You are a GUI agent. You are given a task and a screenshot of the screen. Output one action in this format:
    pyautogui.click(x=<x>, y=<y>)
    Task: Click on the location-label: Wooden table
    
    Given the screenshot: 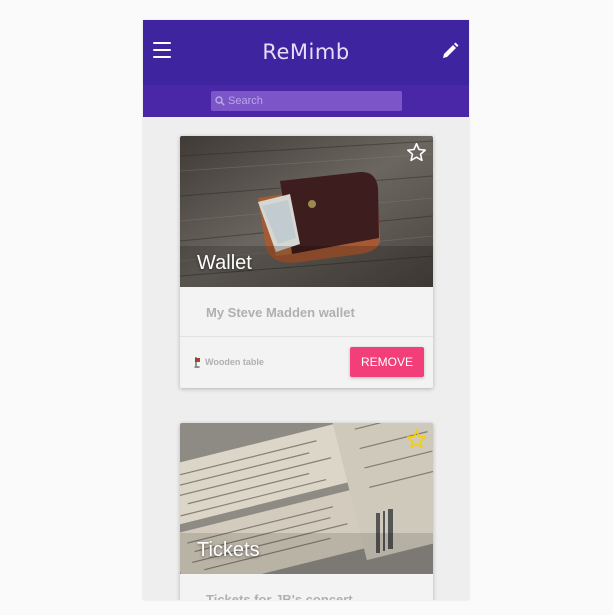 What is the action you would take?
    pyautogui.click(x=234, y=362)
    